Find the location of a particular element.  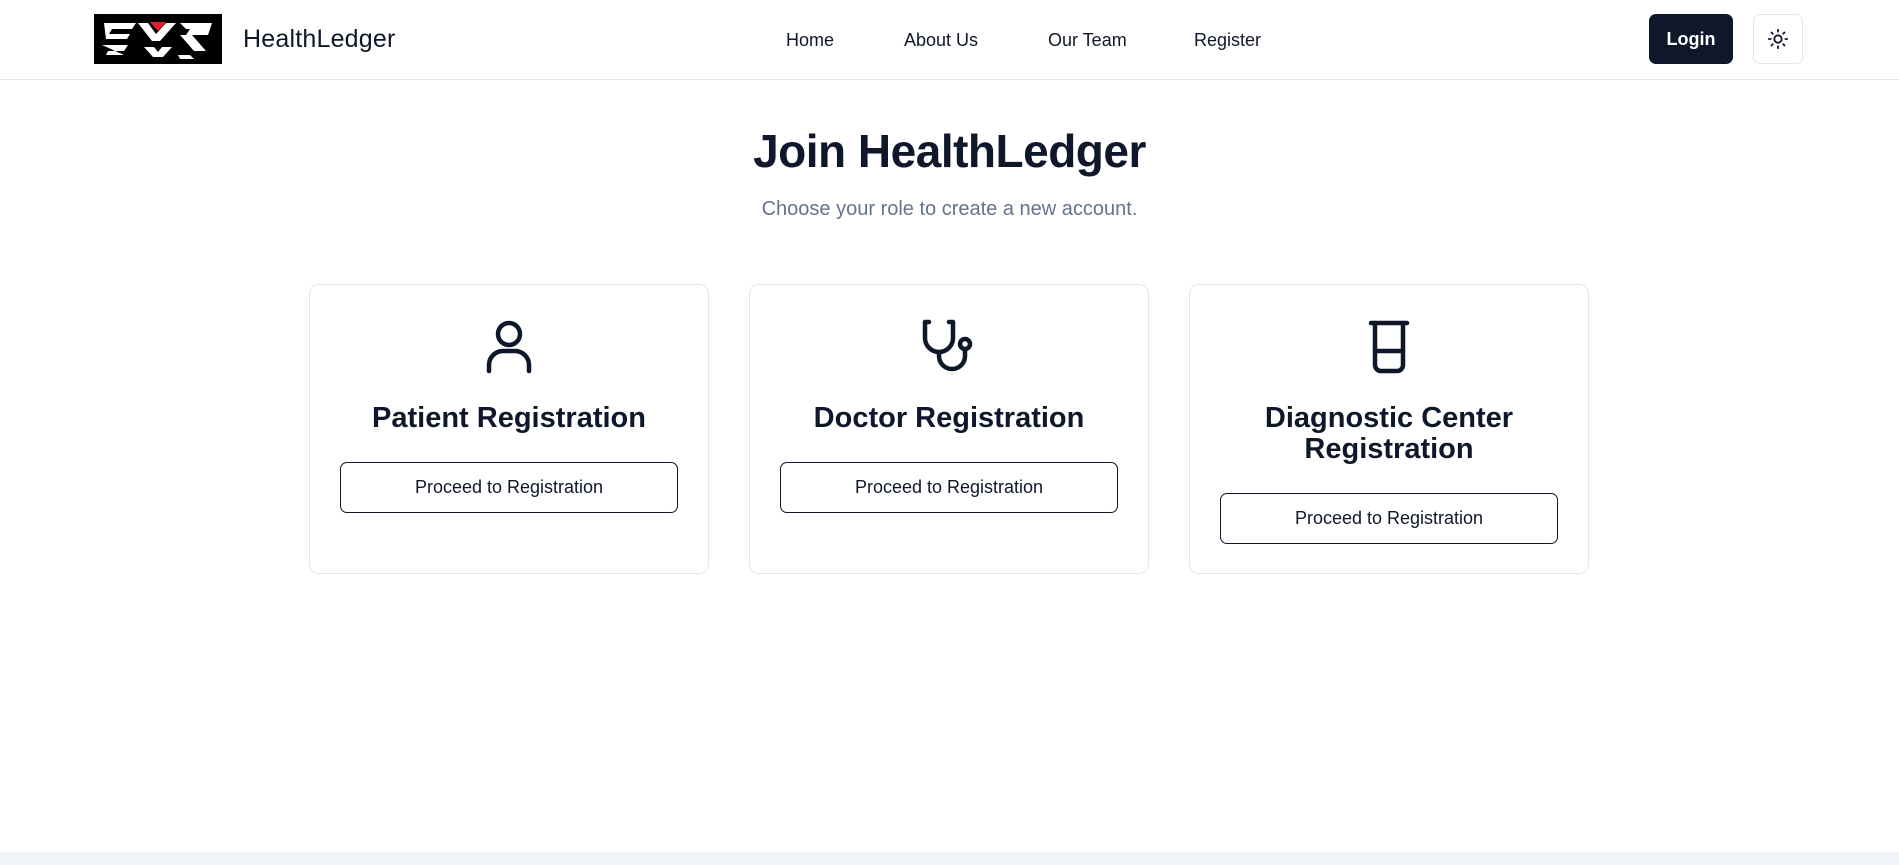

nav-link-register: Register is located at coordinates (1227, 40).